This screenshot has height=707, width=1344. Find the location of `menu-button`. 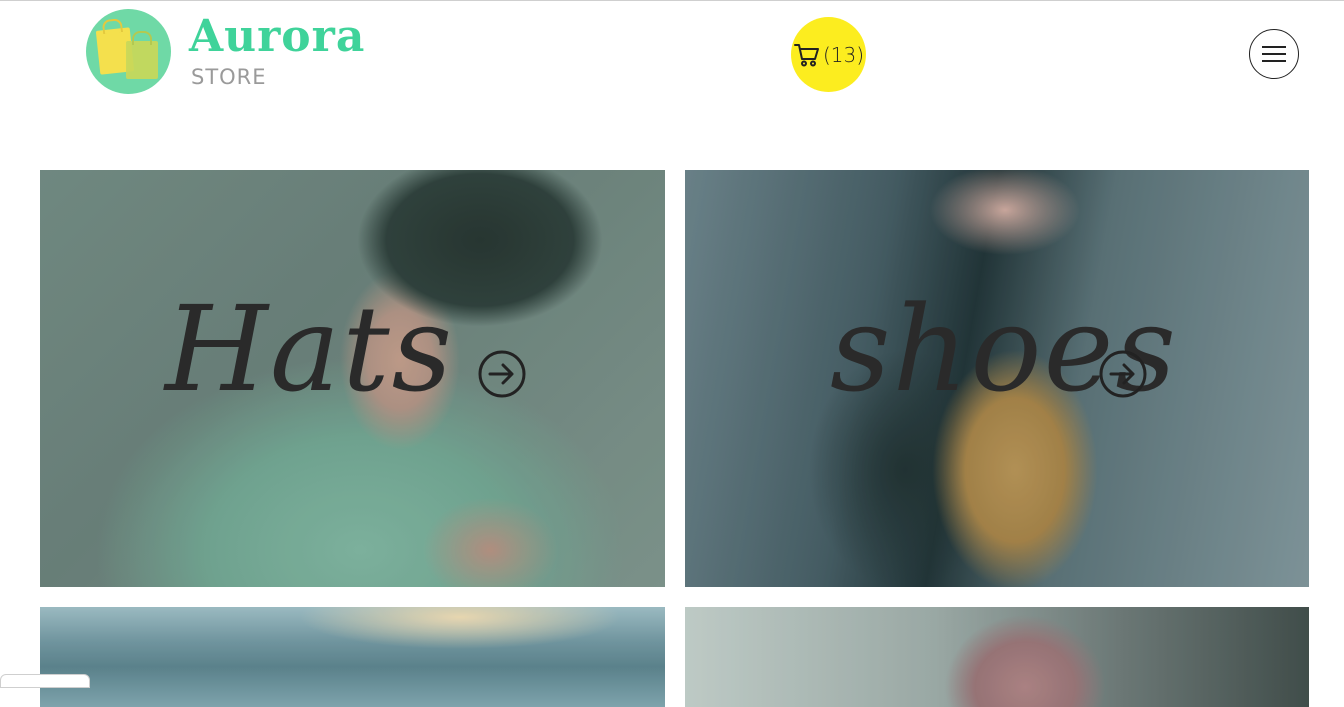

menu-button is located at coordinates (1274, 54).